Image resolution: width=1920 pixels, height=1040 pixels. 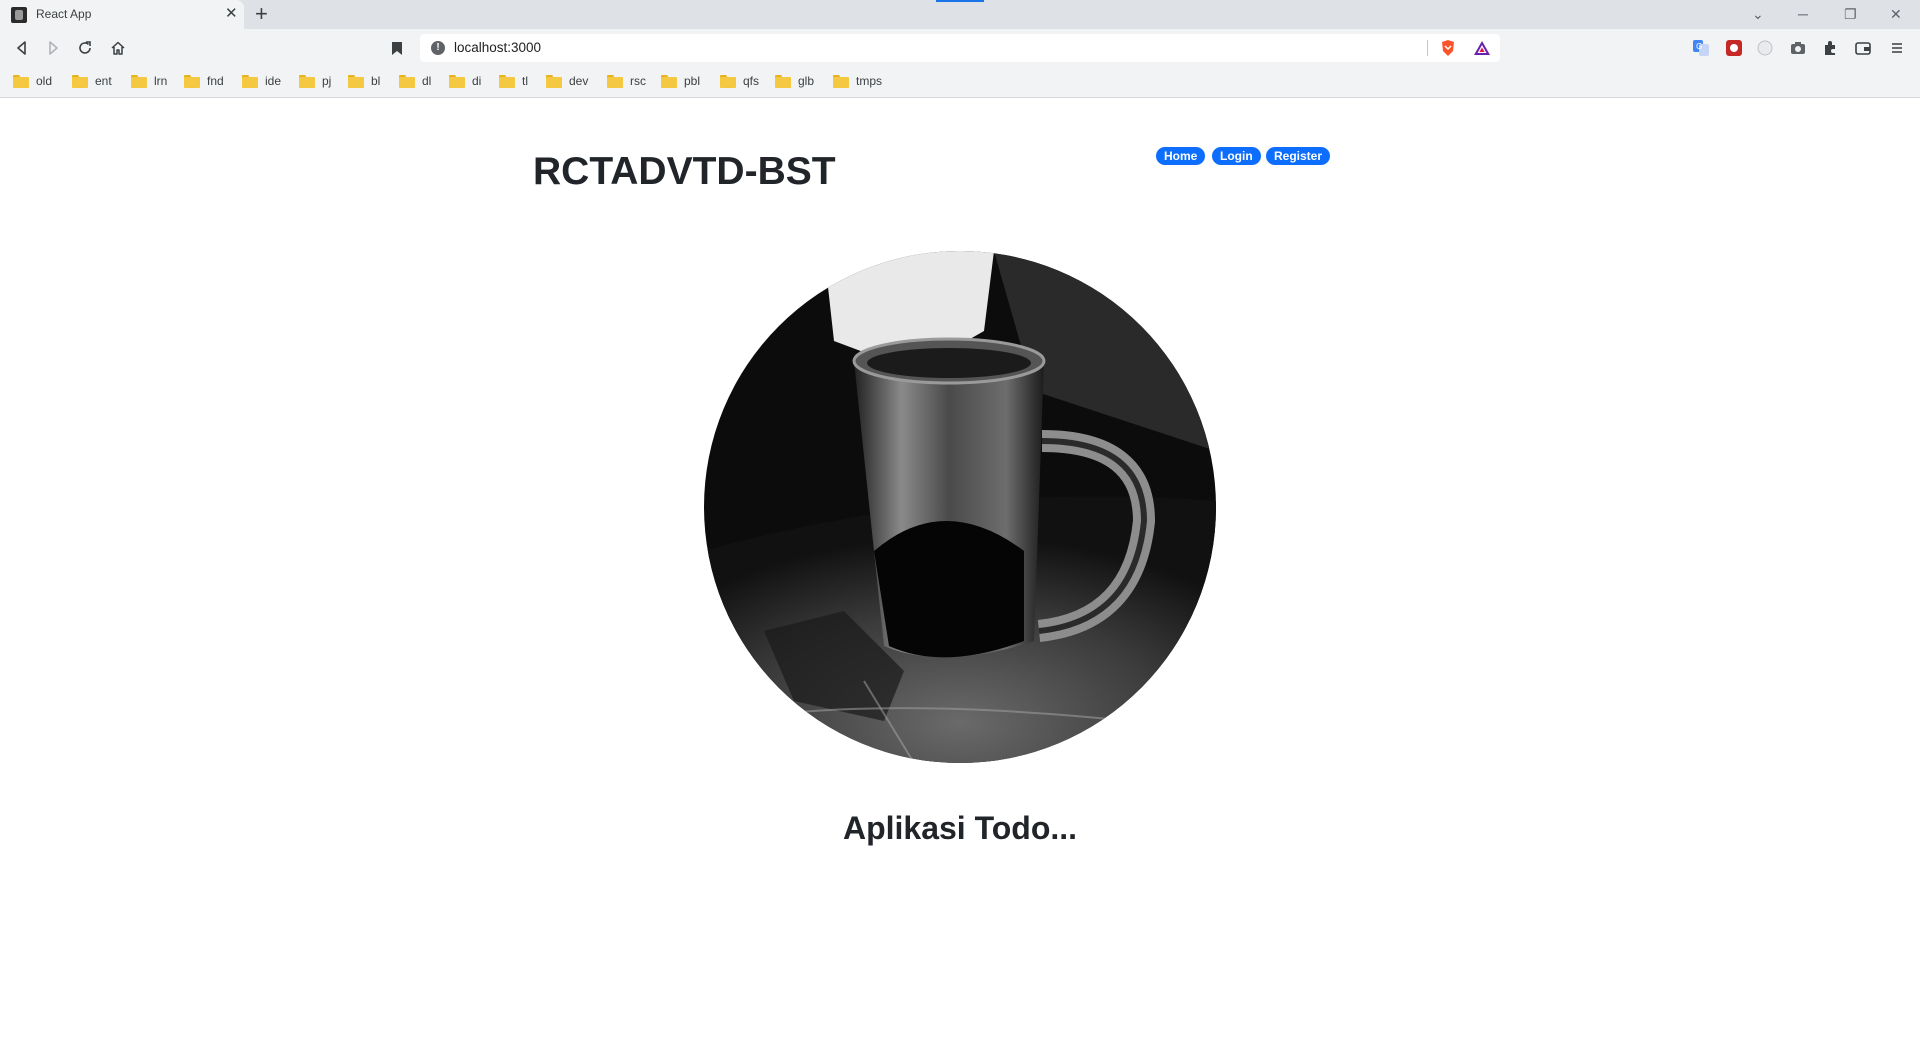 I want to click on bookmark-folder-tmps: tmps, so click(x=857, y=81).